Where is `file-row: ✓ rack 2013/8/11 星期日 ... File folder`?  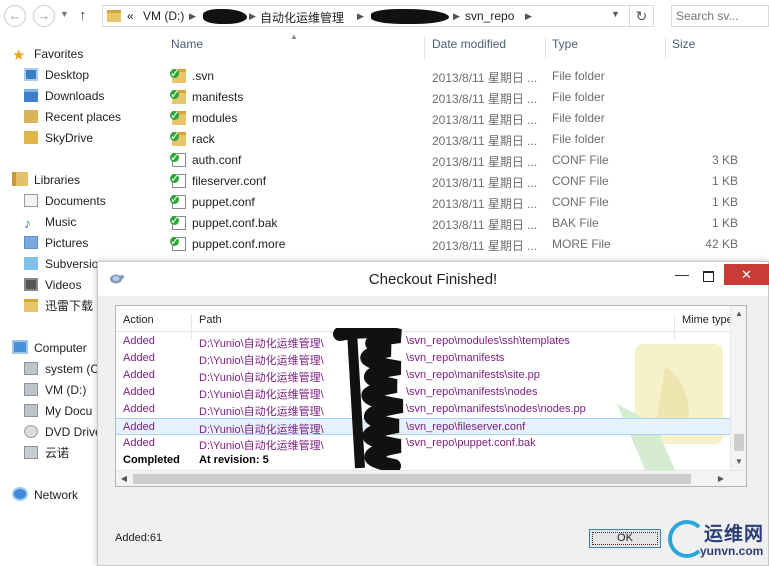 file-row: ✓ rack 2013/8/11 星期日 ... File folder is located at coordinates (469, 139).